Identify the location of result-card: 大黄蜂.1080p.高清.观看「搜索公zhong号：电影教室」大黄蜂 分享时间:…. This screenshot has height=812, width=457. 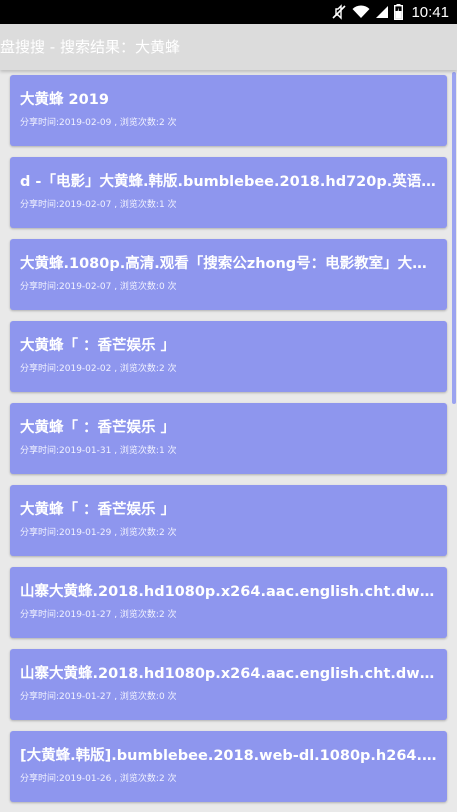
(228, 274).